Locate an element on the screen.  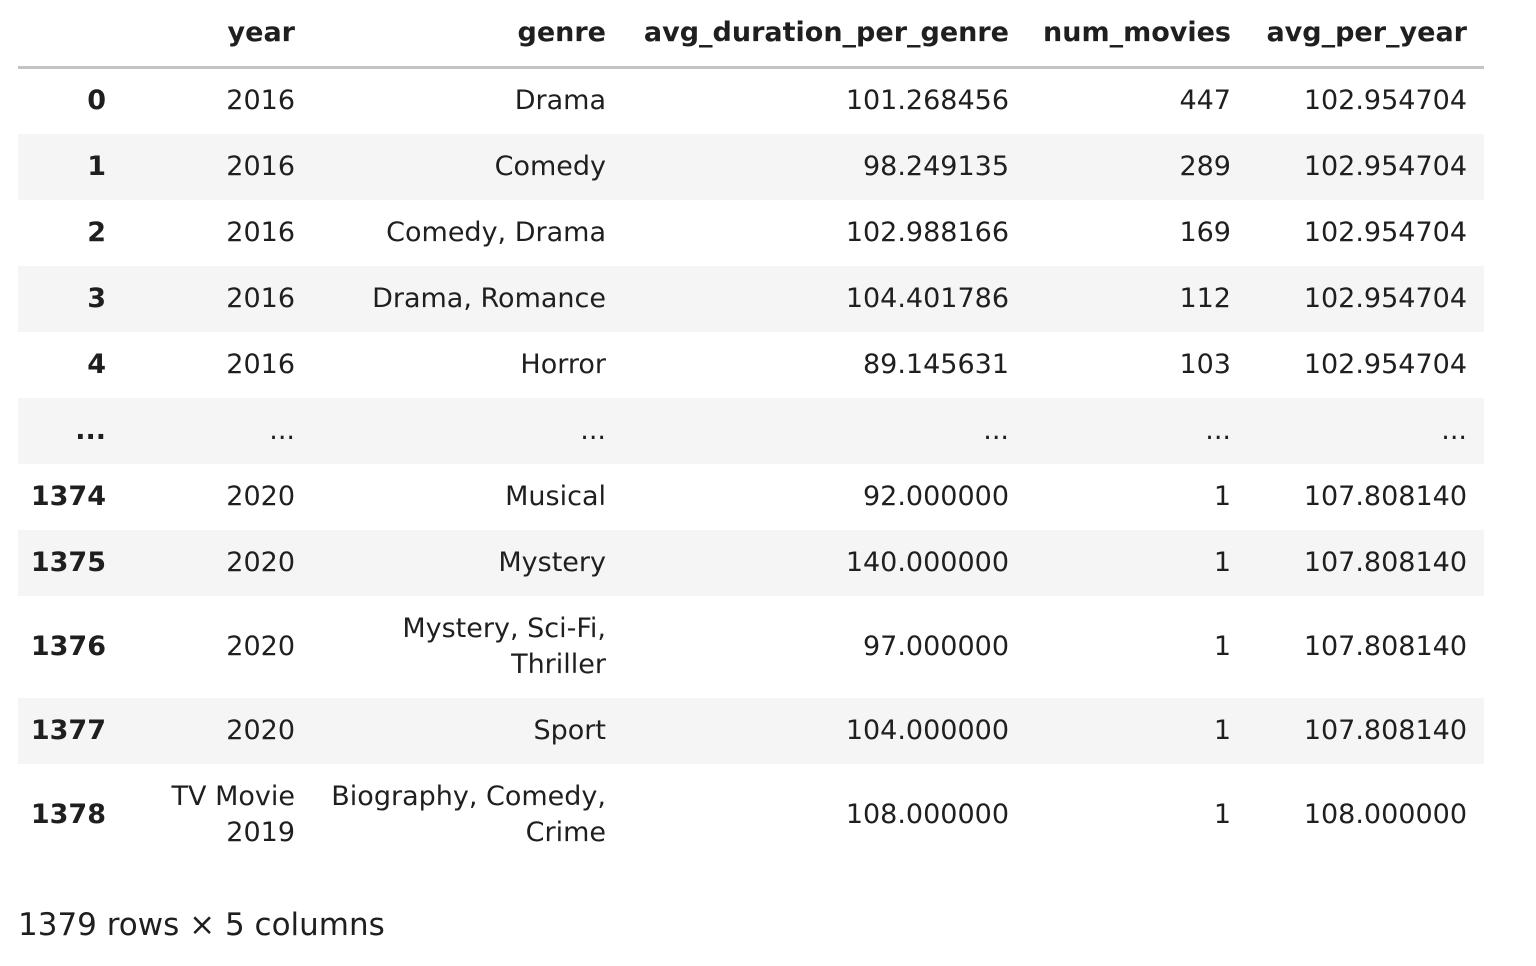
index-header is located at coordinates (70, 34).